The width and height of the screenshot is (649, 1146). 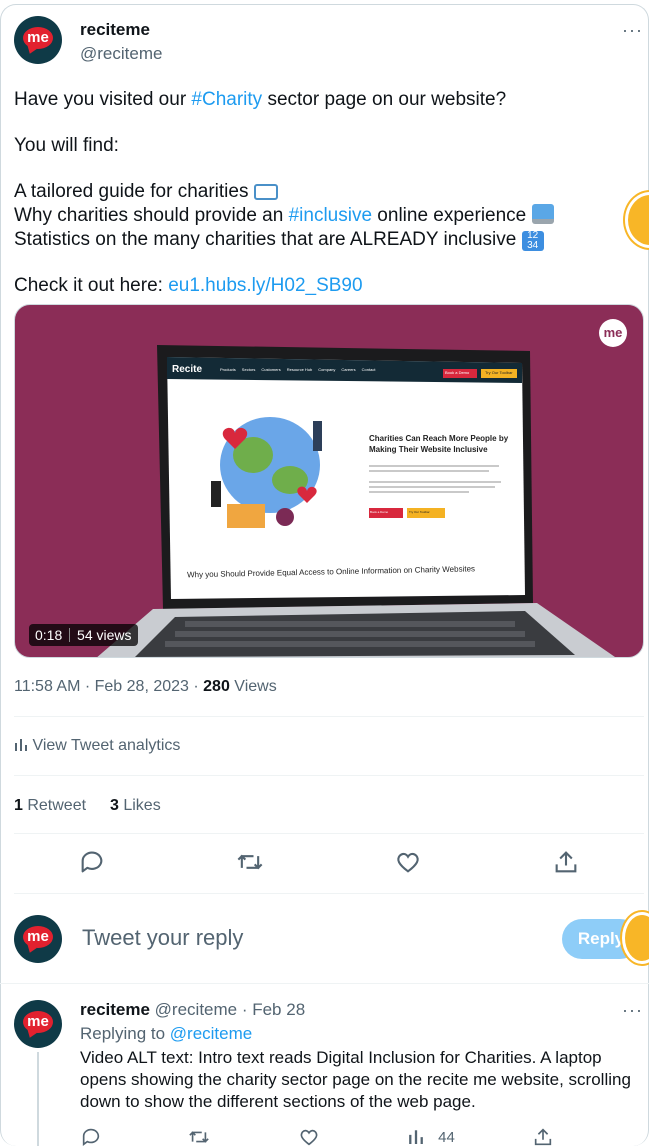 I want to click on reply-analytics: 44, so click(x=431, y=1137).